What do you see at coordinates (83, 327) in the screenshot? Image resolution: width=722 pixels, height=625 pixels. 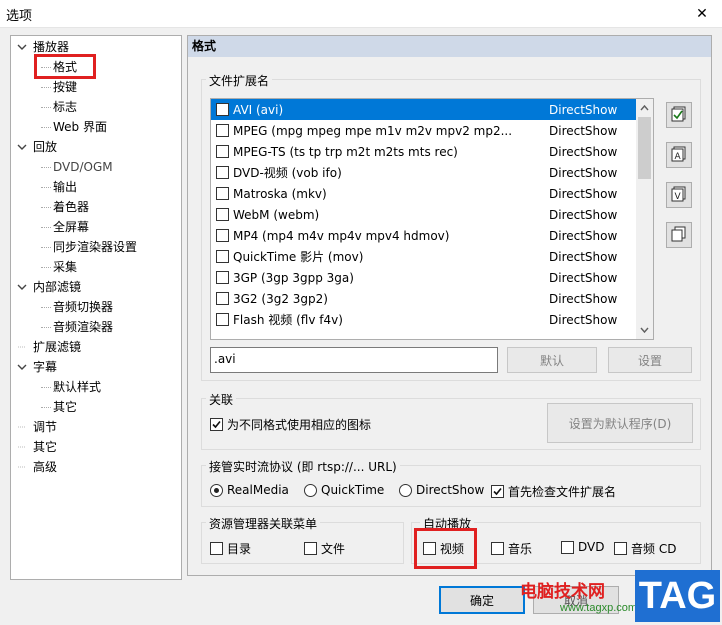 I see `tree-item: 音频渲染器` at bounding box center [83, 327].